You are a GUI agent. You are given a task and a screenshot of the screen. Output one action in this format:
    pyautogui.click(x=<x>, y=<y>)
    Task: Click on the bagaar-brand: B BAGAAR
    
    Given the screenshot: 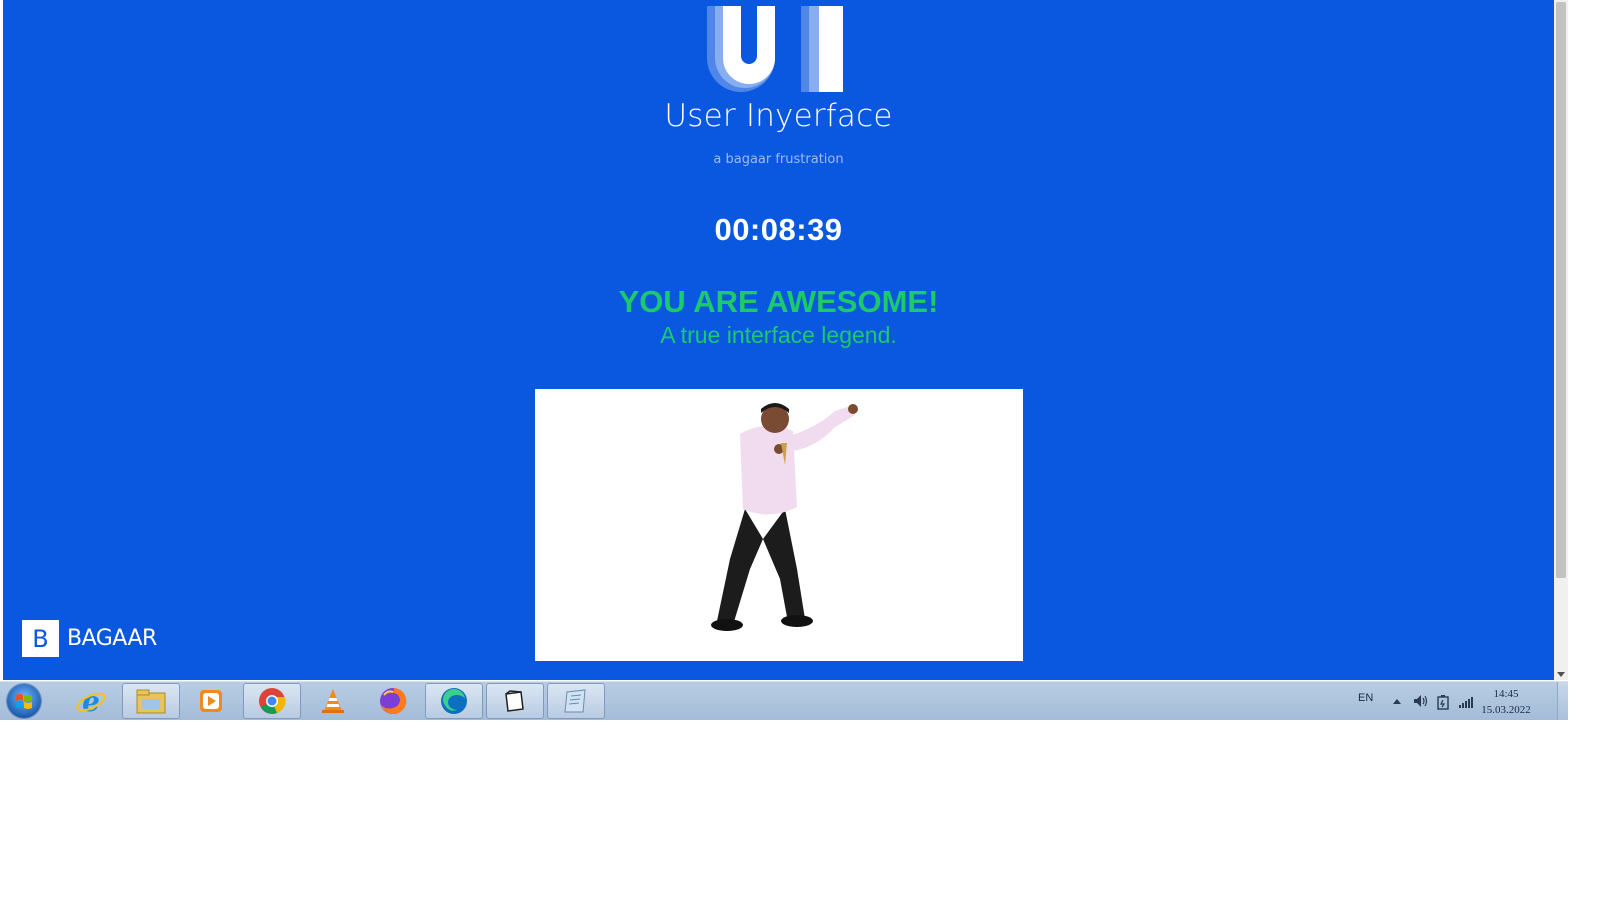 What is the action you would take?
    pyautogui.click(x=89, y=638)
    